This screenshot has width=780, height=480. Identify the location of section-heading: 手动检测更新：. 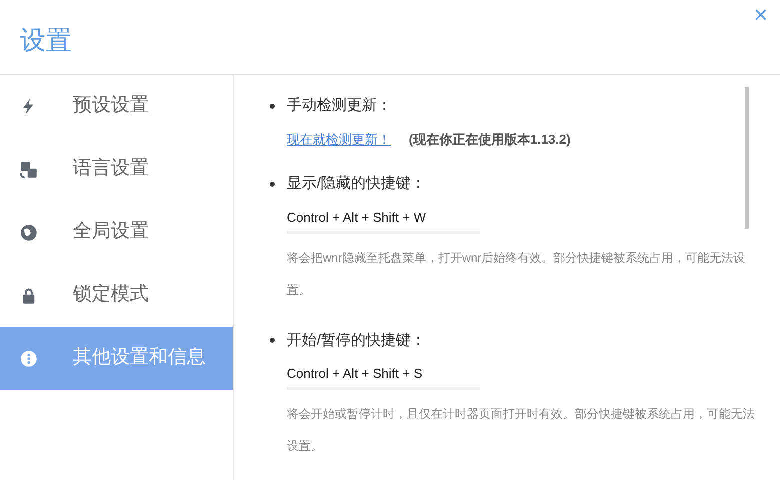
(339, 106).